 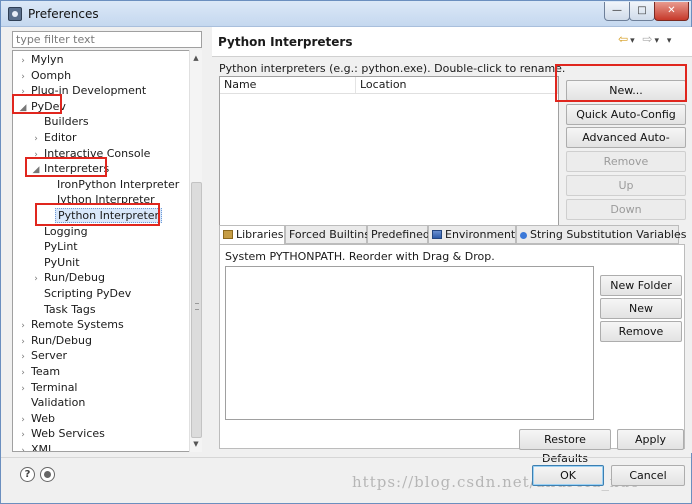 What do you see at coordinates (62, 262) in the screenshot?
I see `tree-item-label: PyUnit` at bounding box center [62, 262].